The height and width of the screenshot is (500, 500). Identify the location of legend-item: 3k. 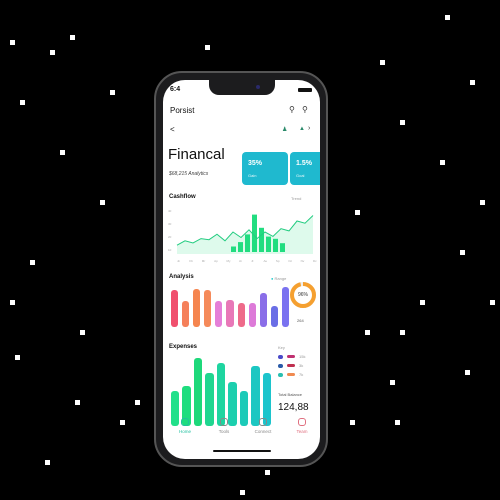
(290, 365).